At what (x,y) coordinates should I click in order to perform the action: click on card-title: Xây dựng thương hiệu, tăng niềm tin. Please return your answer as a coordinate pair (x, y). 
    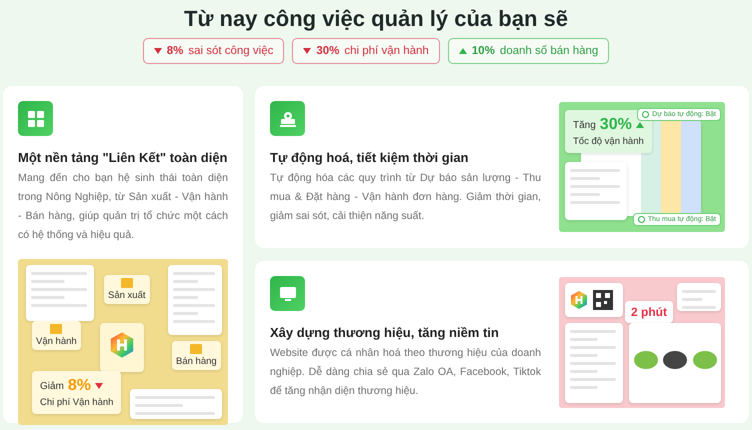
    Looking at the image, I should click on (385, 332).